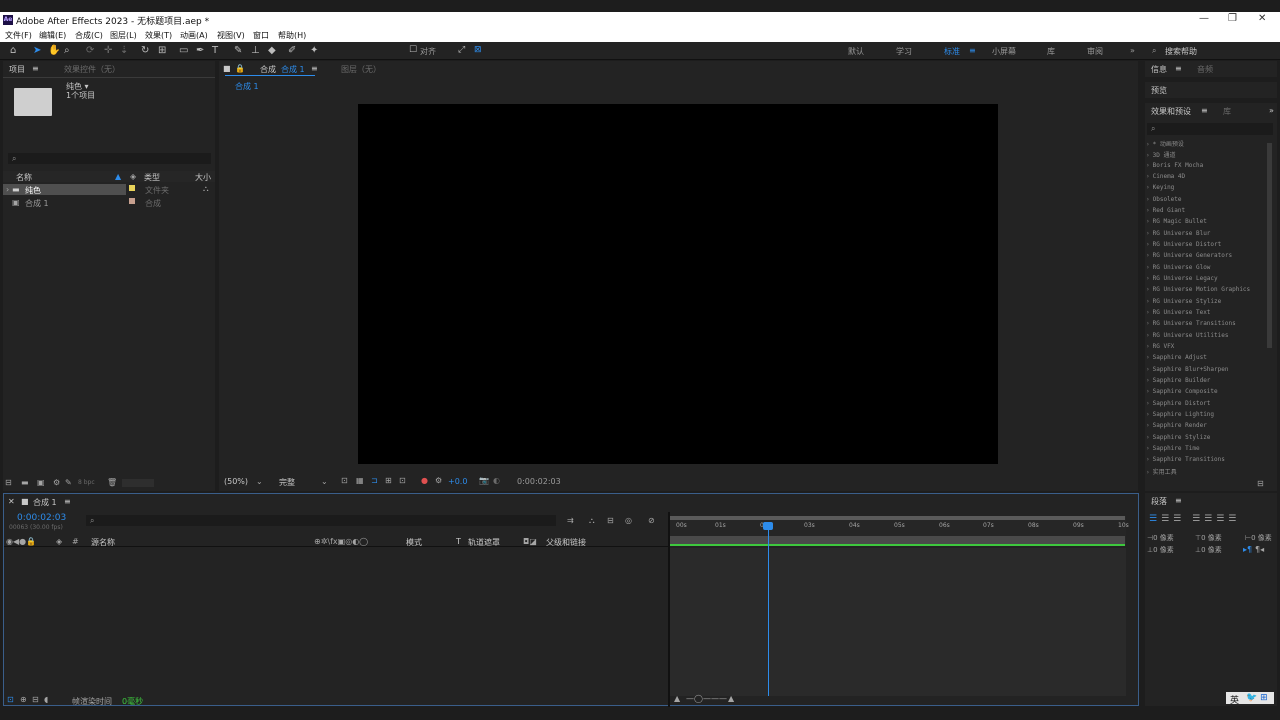 The height and width of the screenshot is (720, 1280). I want to click on new-folder-icon: ▬, so click(25, 482).